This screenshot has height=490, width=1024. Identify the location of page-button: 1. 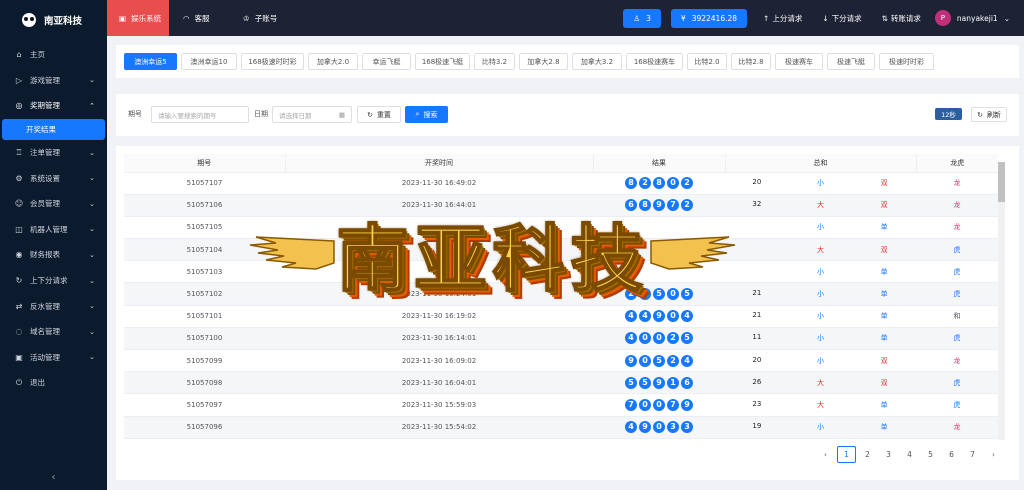
(846, 454).